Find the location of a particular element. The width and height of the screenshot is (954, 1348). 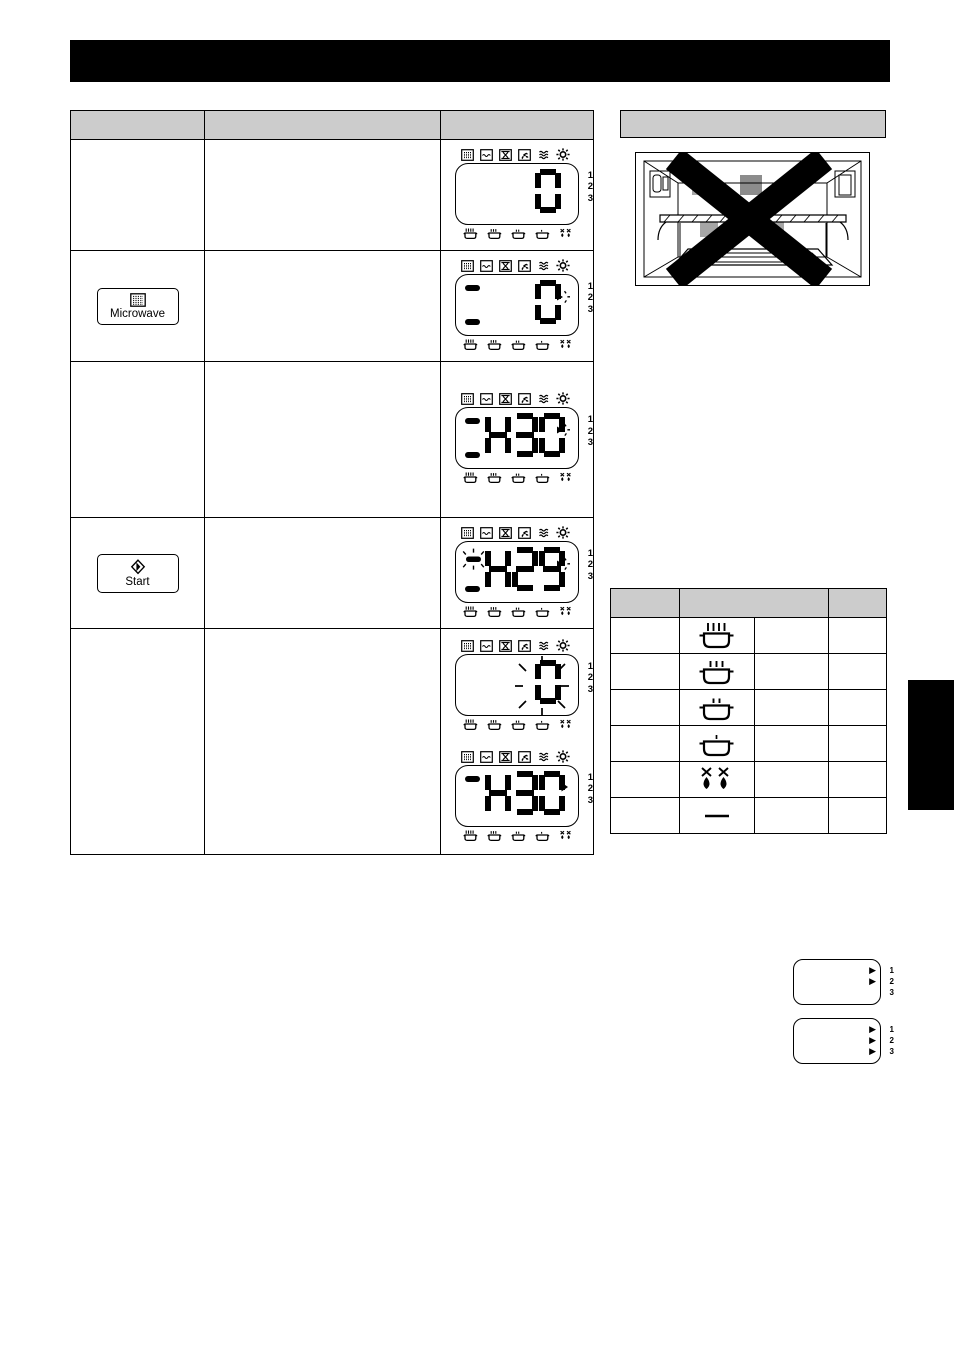

flashing-digit-rays-icon is located at coordinates (542, 685).